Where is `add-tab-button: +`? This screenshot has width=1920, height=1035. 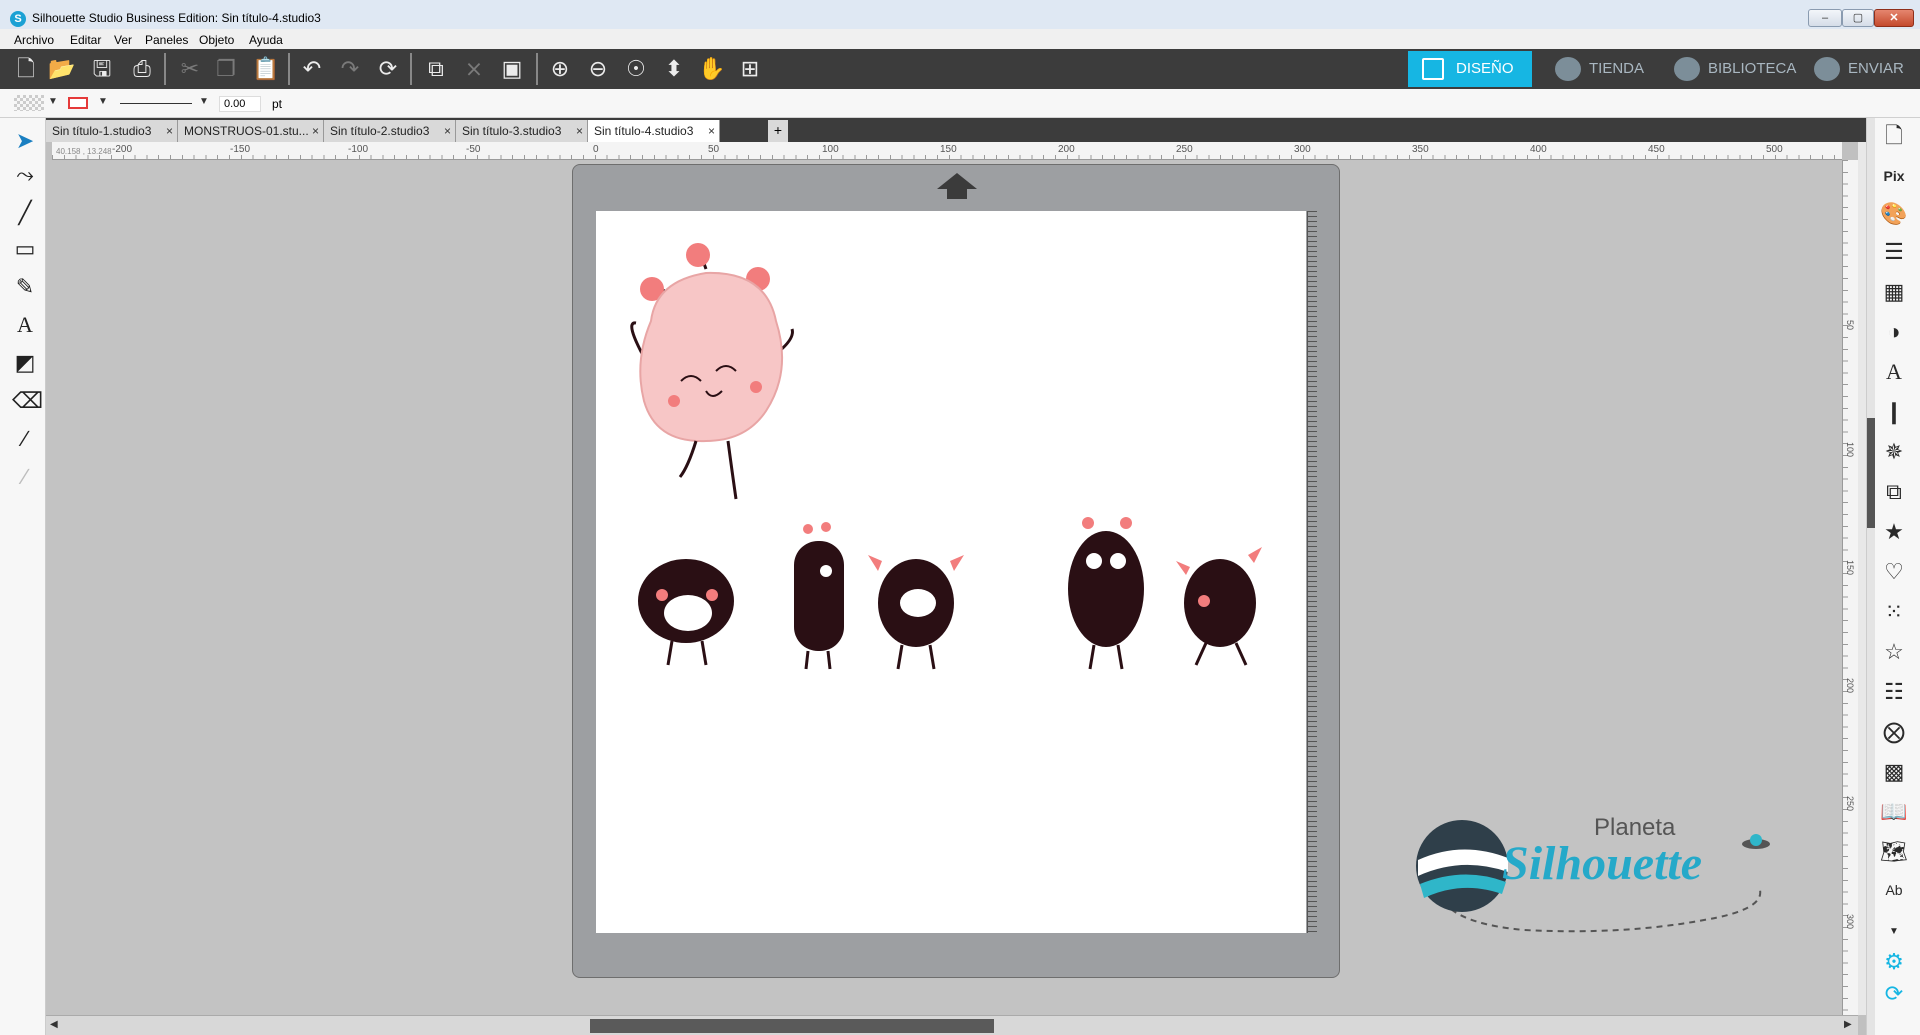 add-tab-button: + is located at coordinates (778, 131).